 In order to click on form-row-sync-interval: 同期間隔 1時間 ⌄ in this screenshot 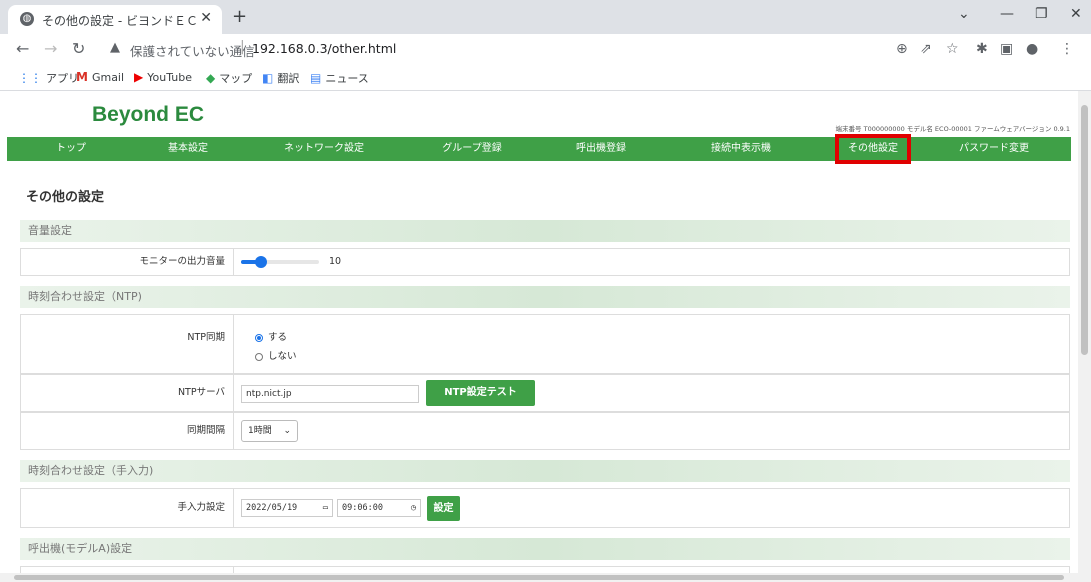, I will do `click(545, 431)`.